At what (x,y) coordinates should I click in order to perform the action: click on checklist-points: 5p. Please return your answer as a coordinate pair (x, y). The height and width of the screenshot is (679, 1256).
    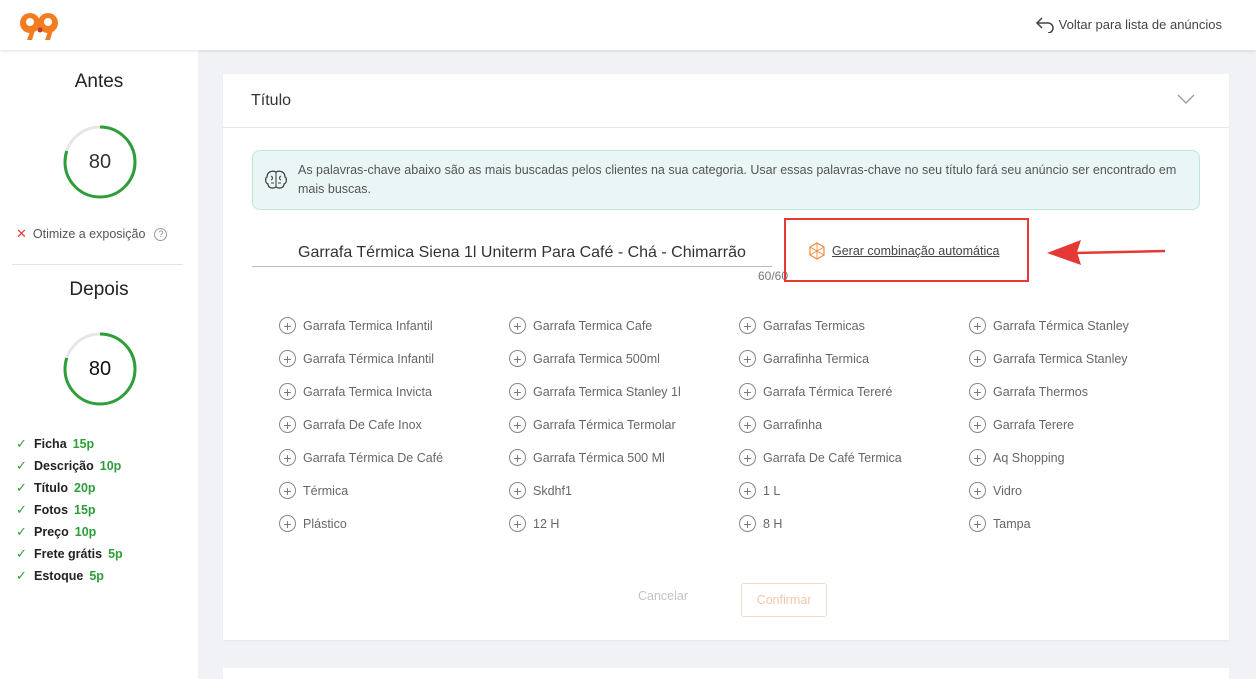
    Looking at the image, I should click on (115, 554).